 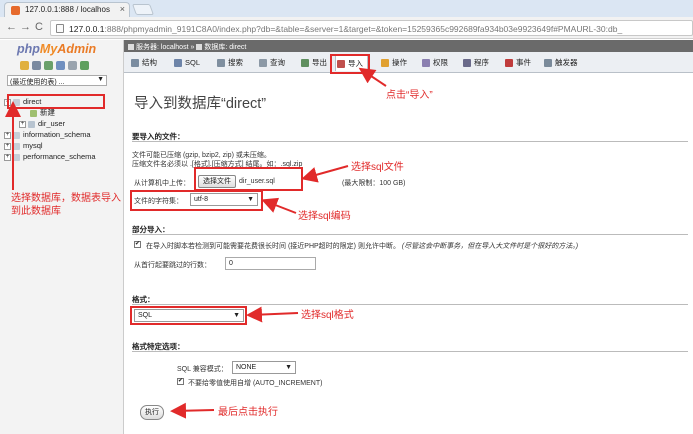 I want to click on allow-interrupt-checkbox: ✔, so click(x=137, y=244).